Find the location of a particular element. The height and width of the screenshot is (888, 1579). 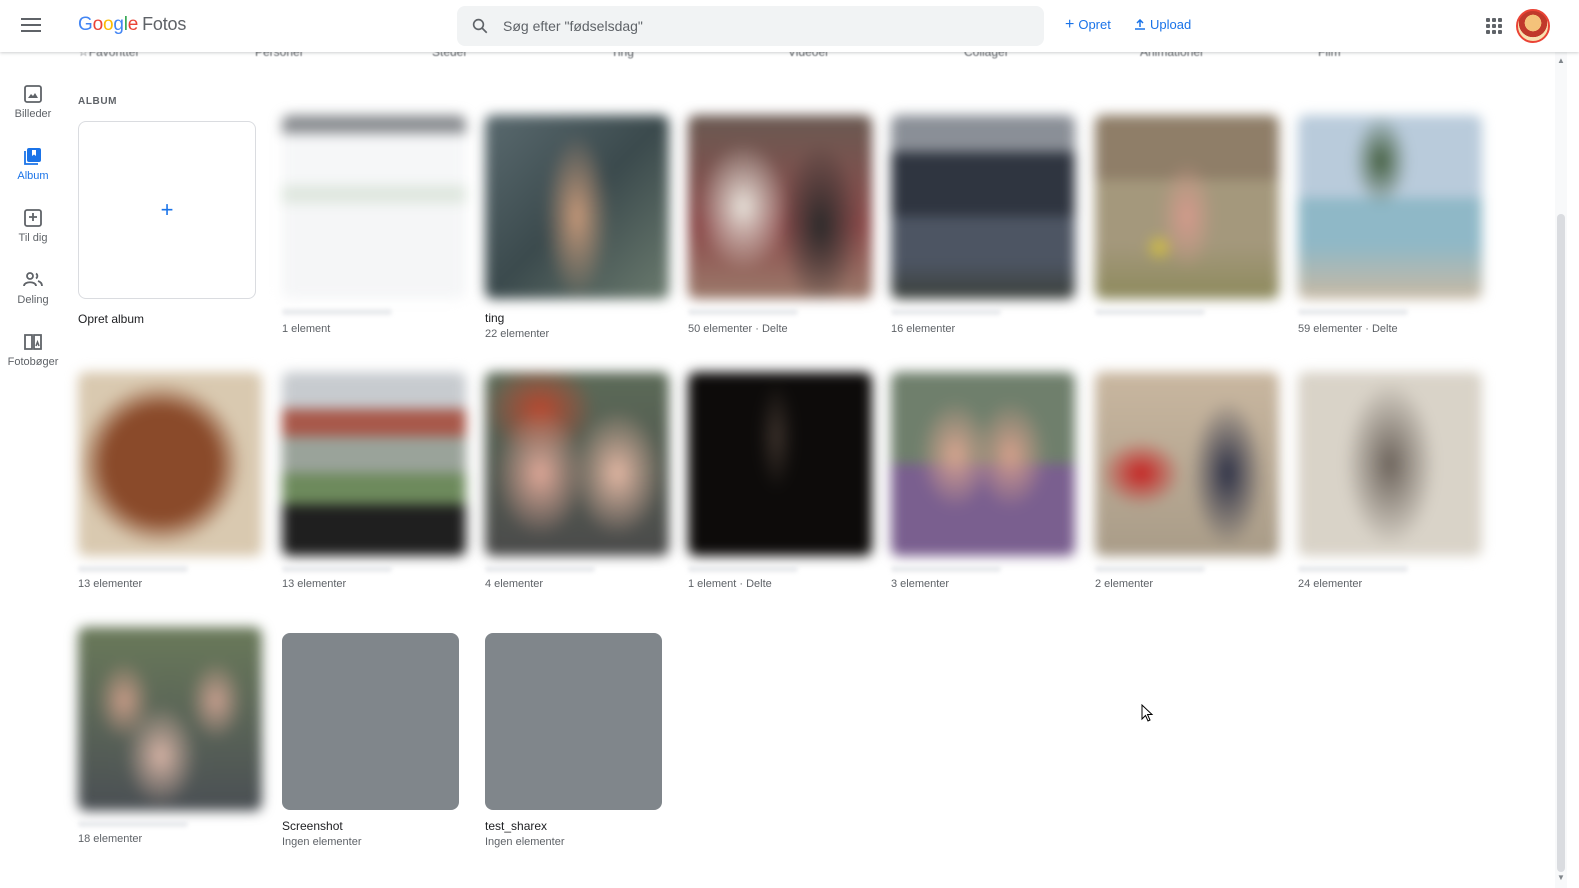

album-count: 4 elementer is located at coordinates (514, 584).